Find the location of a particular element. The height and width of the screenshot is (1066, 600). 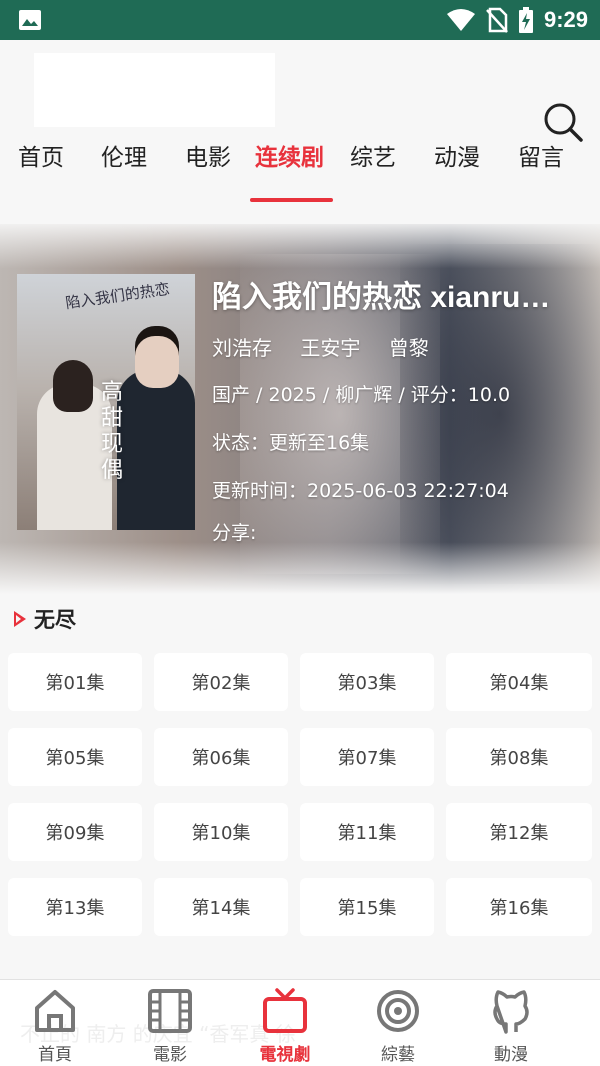

site-logo is located at coordinates (154, 90).